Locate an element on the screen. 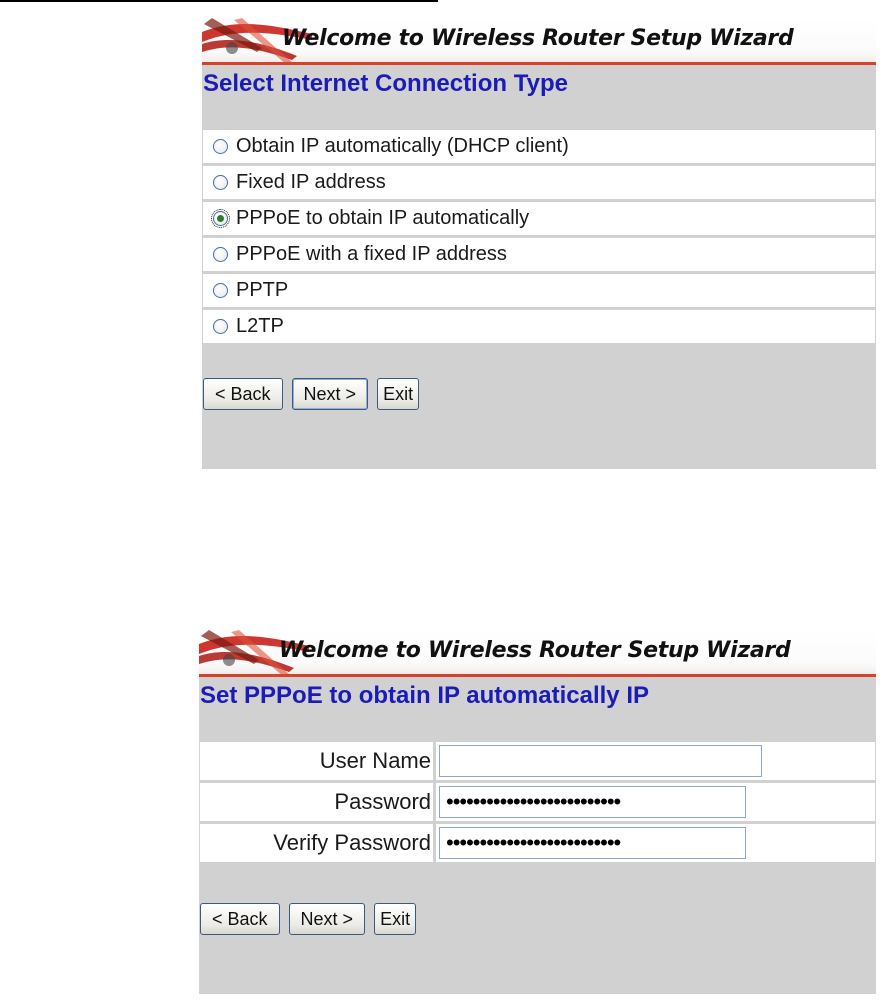 The image size is (885, 1001). section-title: Set PPPoE to obtain IP automatically IP is located at coordinates (424, 695).